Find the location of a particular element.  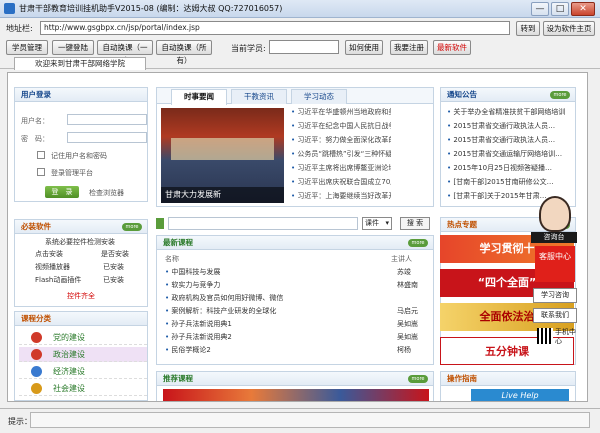

check-browser-link: 检查浏览器 is located at coordinates (106, 193).